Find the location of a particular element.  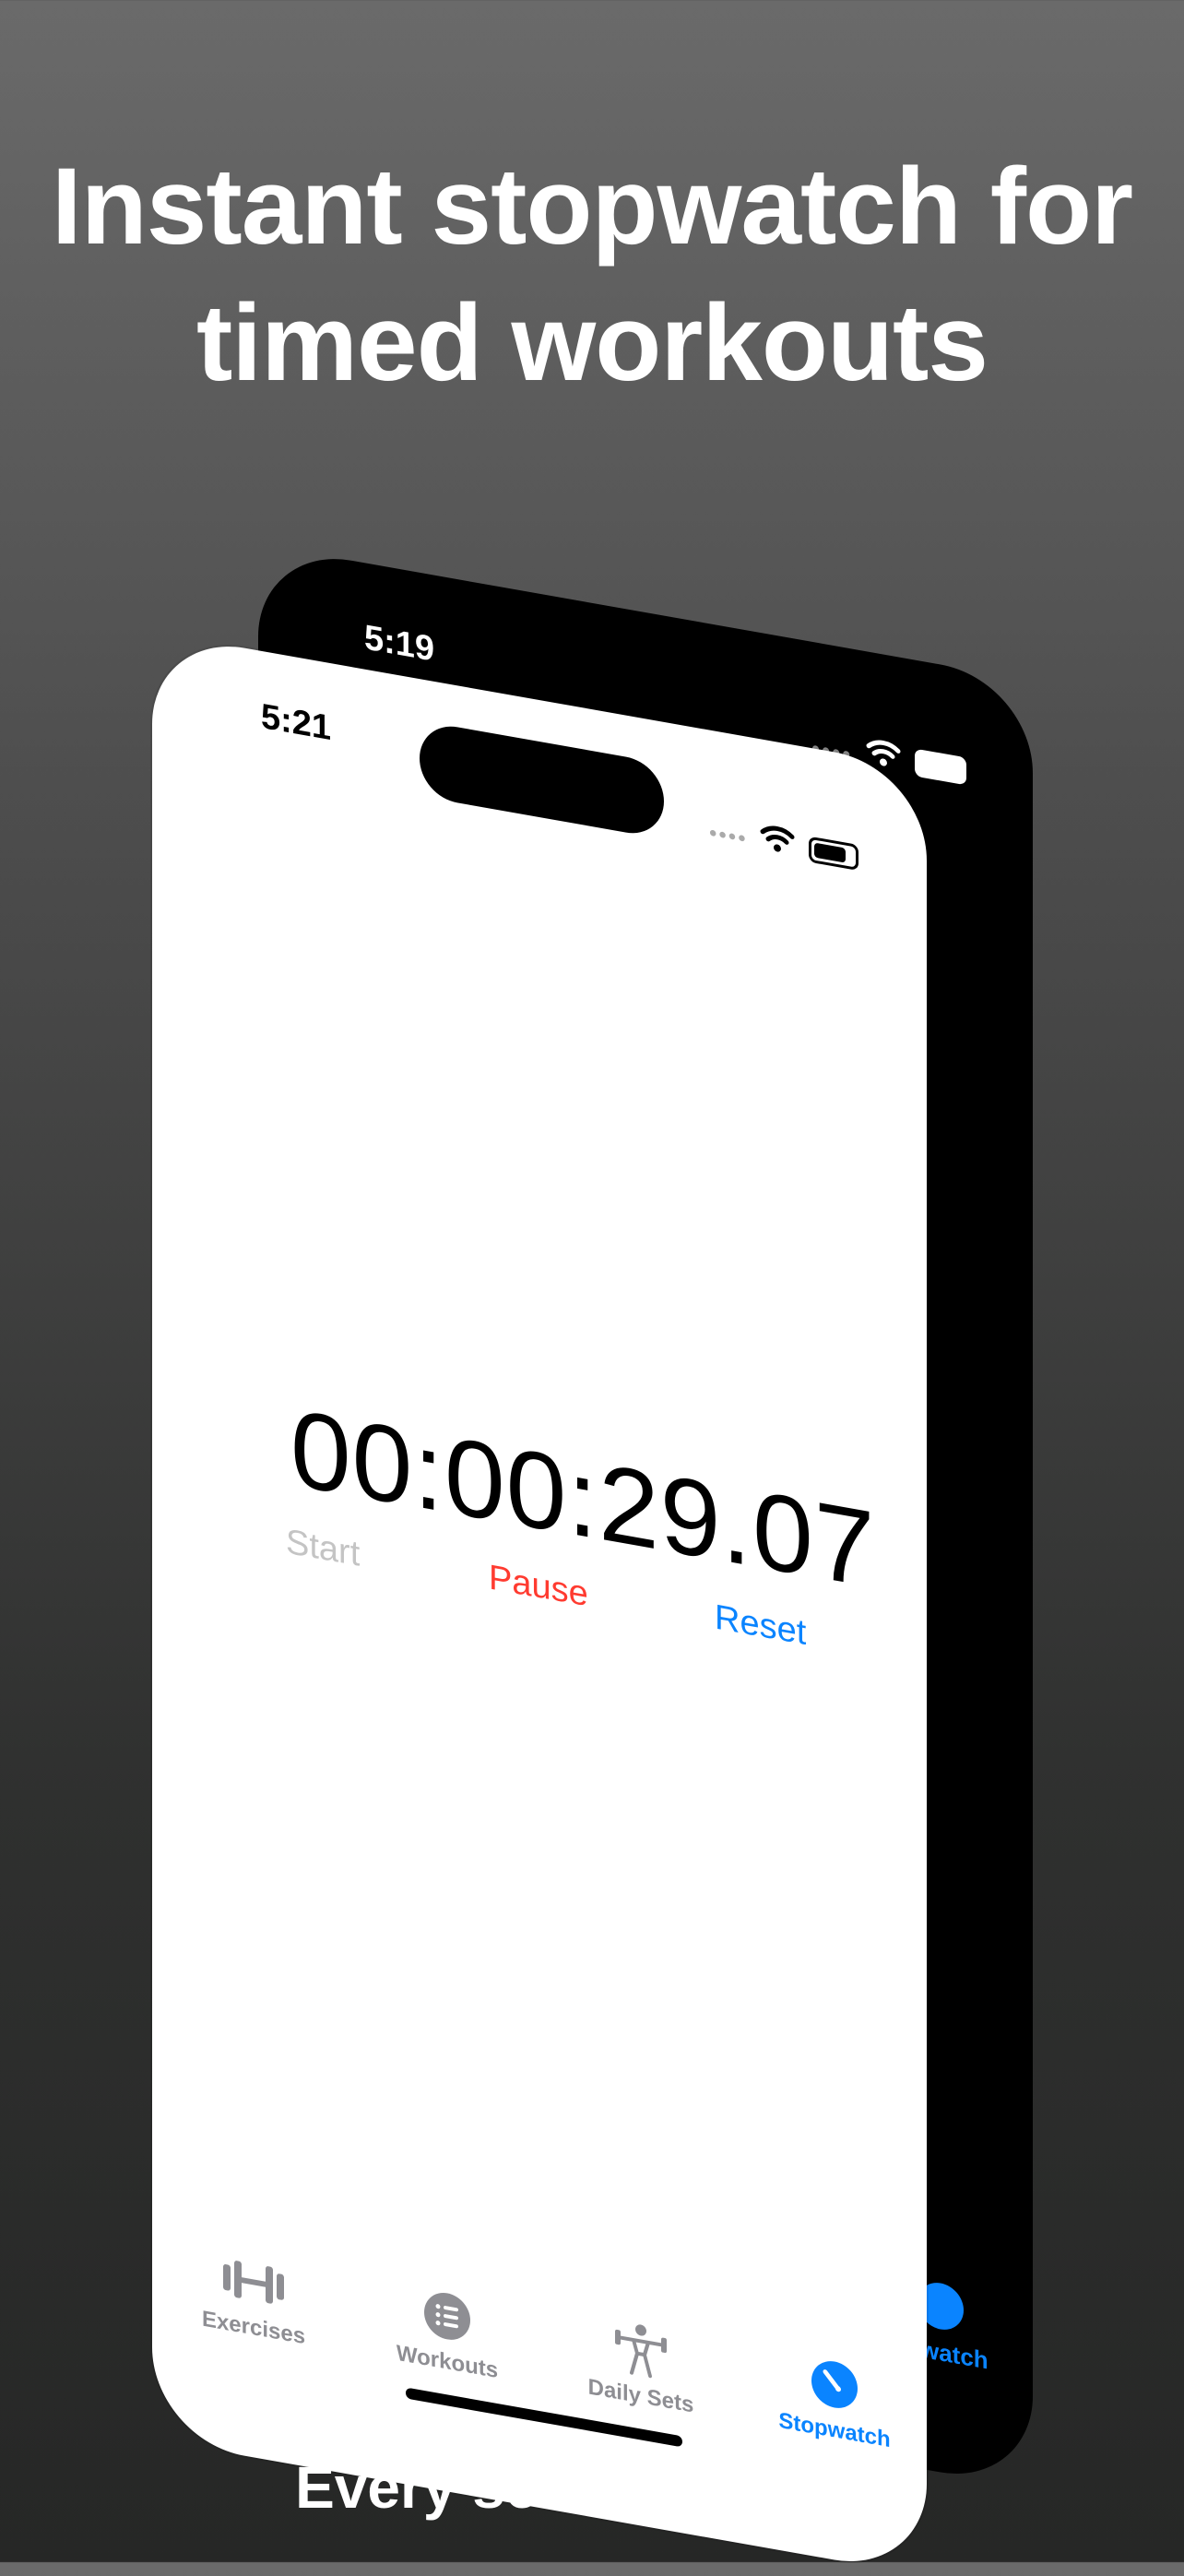

tab-stopwatch-label: watch is located at coordinates (954, 2355).